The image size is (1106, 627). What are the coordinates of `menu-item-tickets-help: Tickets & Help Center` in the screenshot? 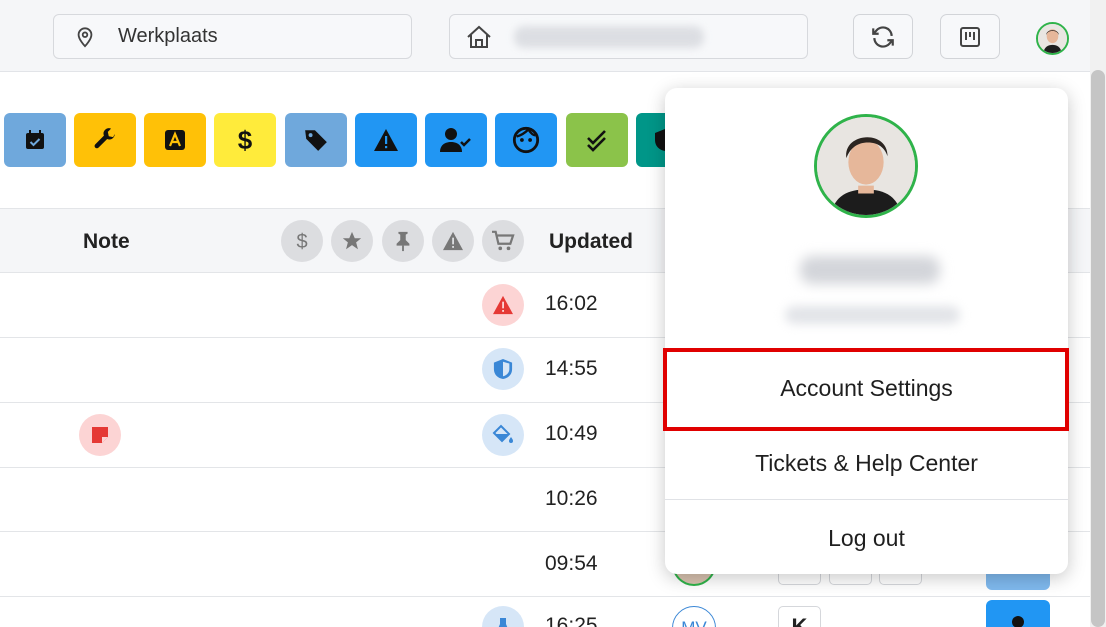 It's located at (866, 463).